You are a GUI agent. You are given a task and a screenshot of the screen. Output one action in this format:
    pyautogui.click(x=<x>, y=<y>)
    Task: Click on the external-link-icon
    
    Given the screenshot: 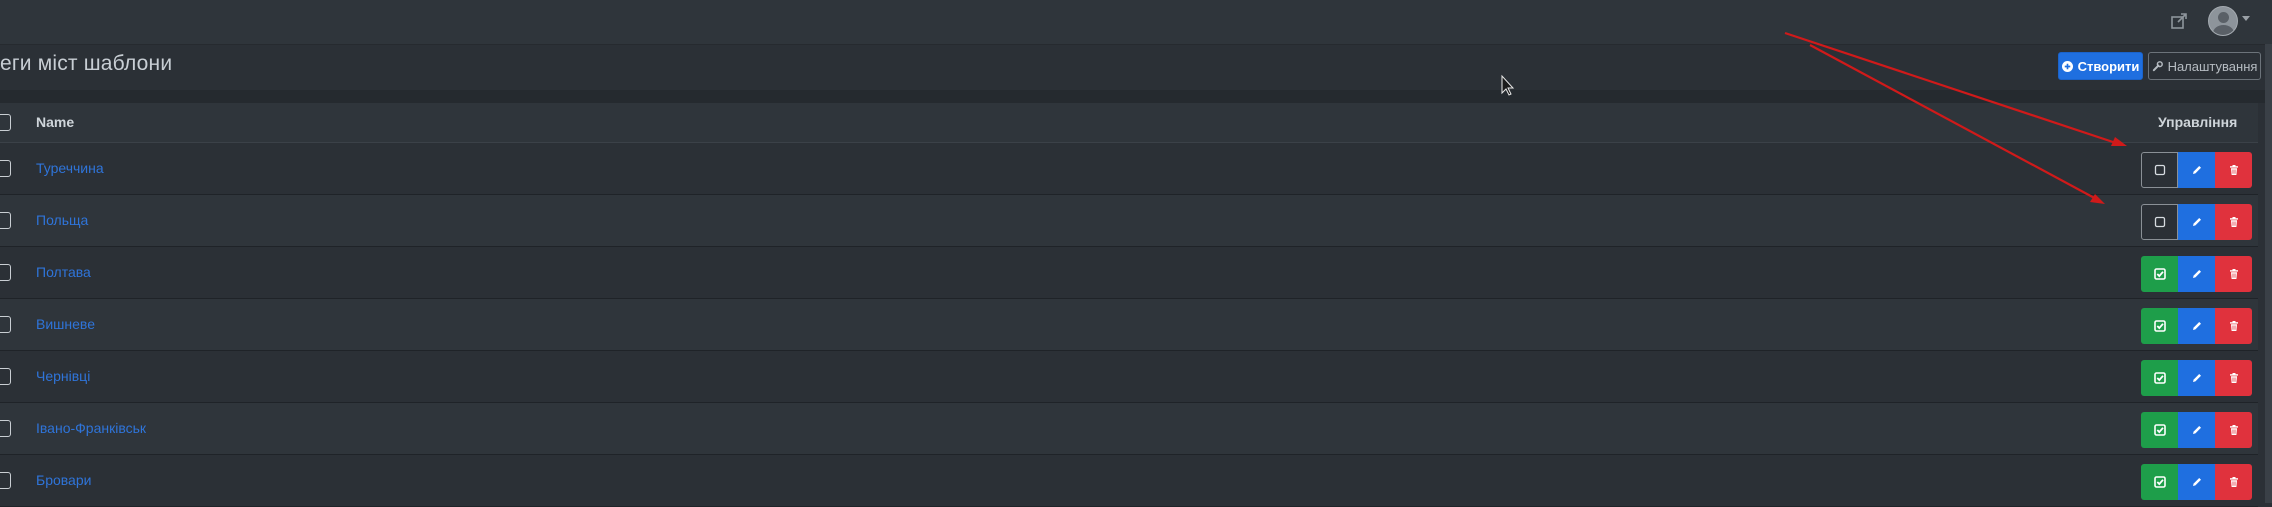 What is the action you would take?
    pyautogui.click(x=2179, y=21)
    